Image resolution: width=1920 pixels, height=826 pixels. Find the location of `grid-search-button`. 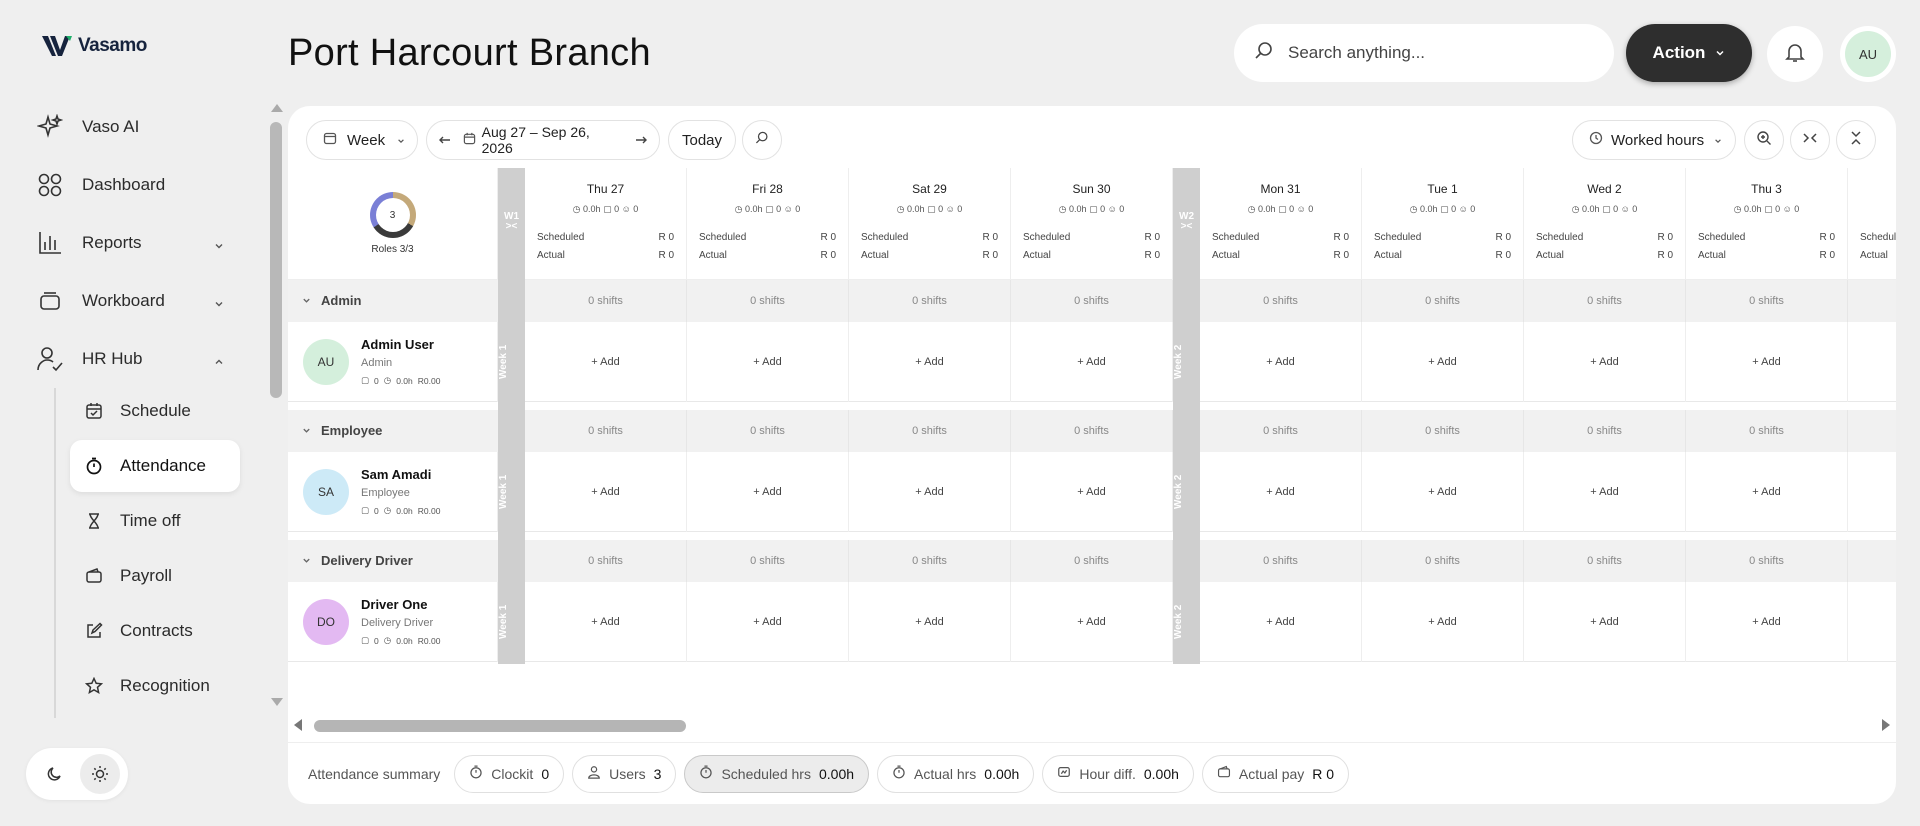

grid-search-button is located at coordinates (762, 140).